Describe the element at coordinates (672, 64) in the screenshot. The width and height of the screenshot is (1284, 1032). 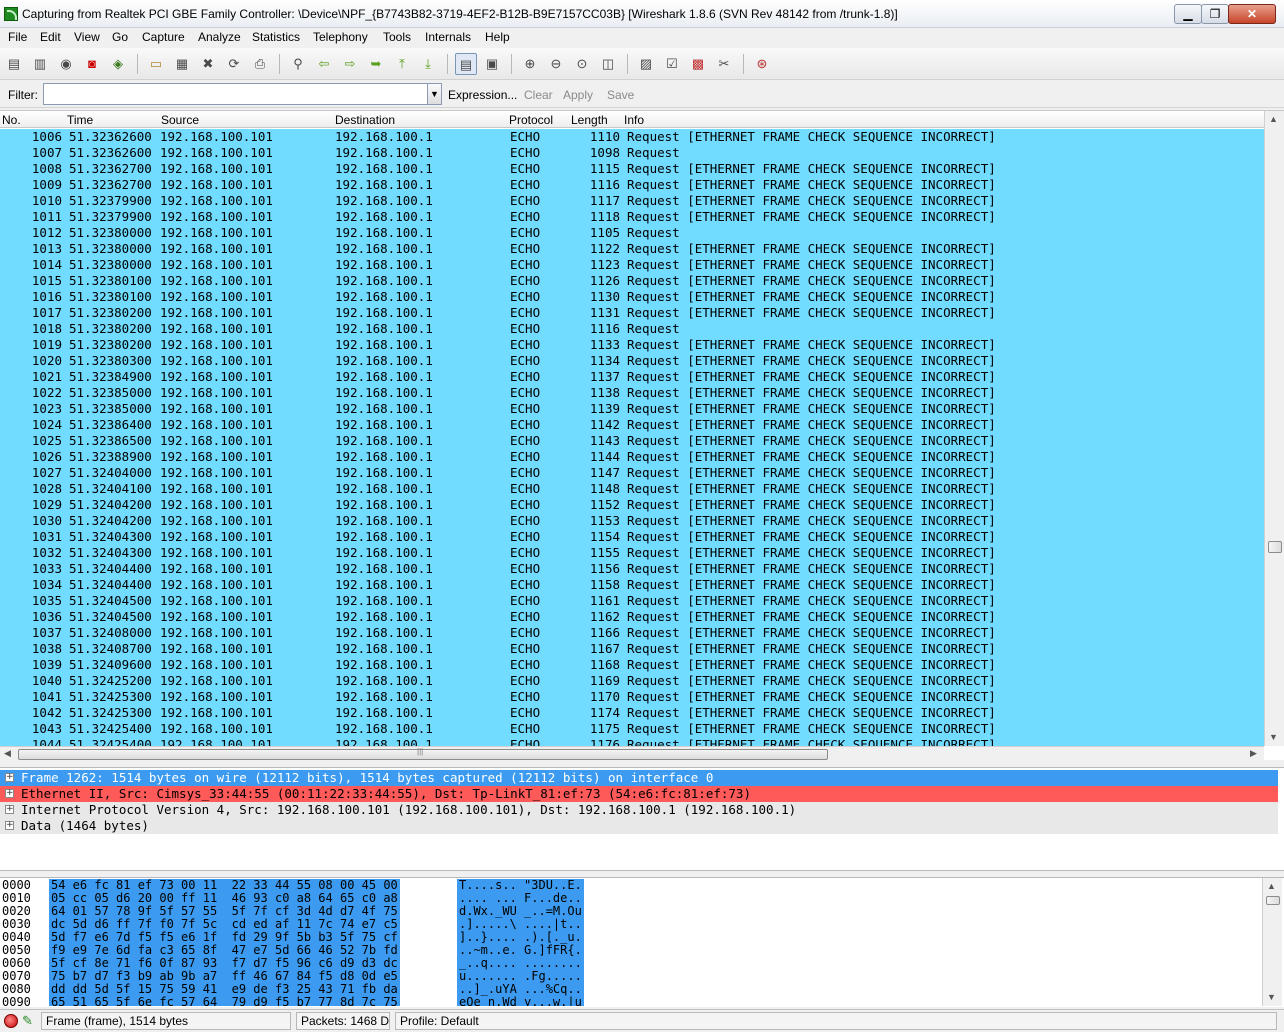
I see `display-filters-icon: ☑` at that location.